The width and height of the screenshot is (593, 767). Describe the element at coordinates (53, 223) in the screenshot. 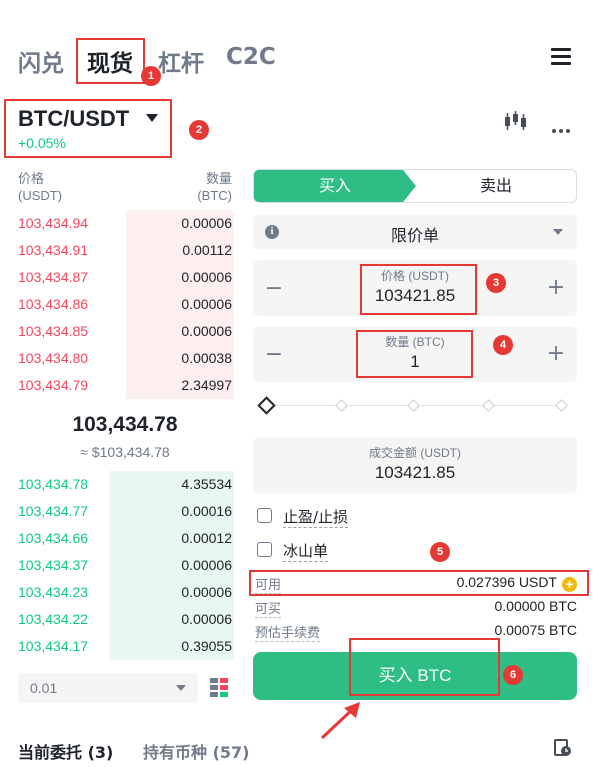

I see `order-price: 103,434.94` at that location.